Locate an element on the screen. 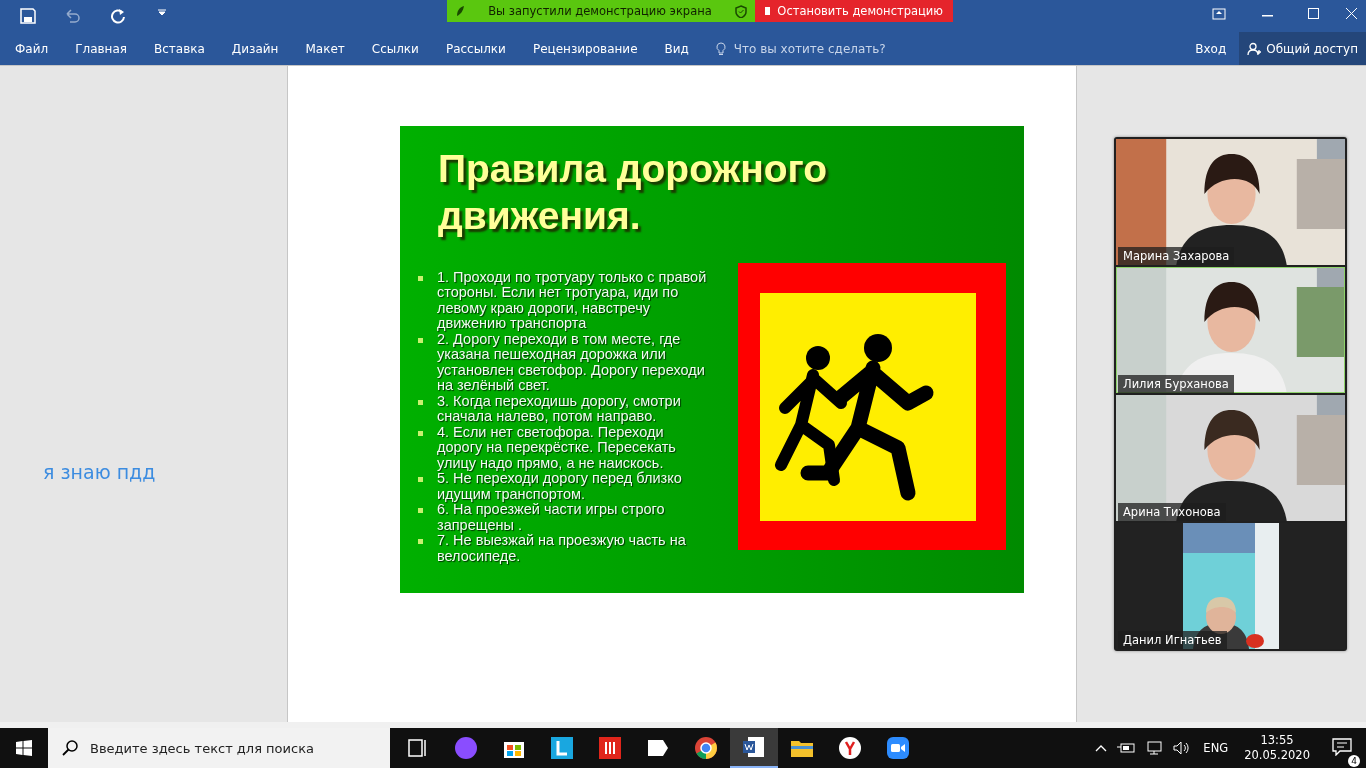 The width and height of the screenshot is (1366, 768). lightbulb-icon is located at coordinates (720, 48).